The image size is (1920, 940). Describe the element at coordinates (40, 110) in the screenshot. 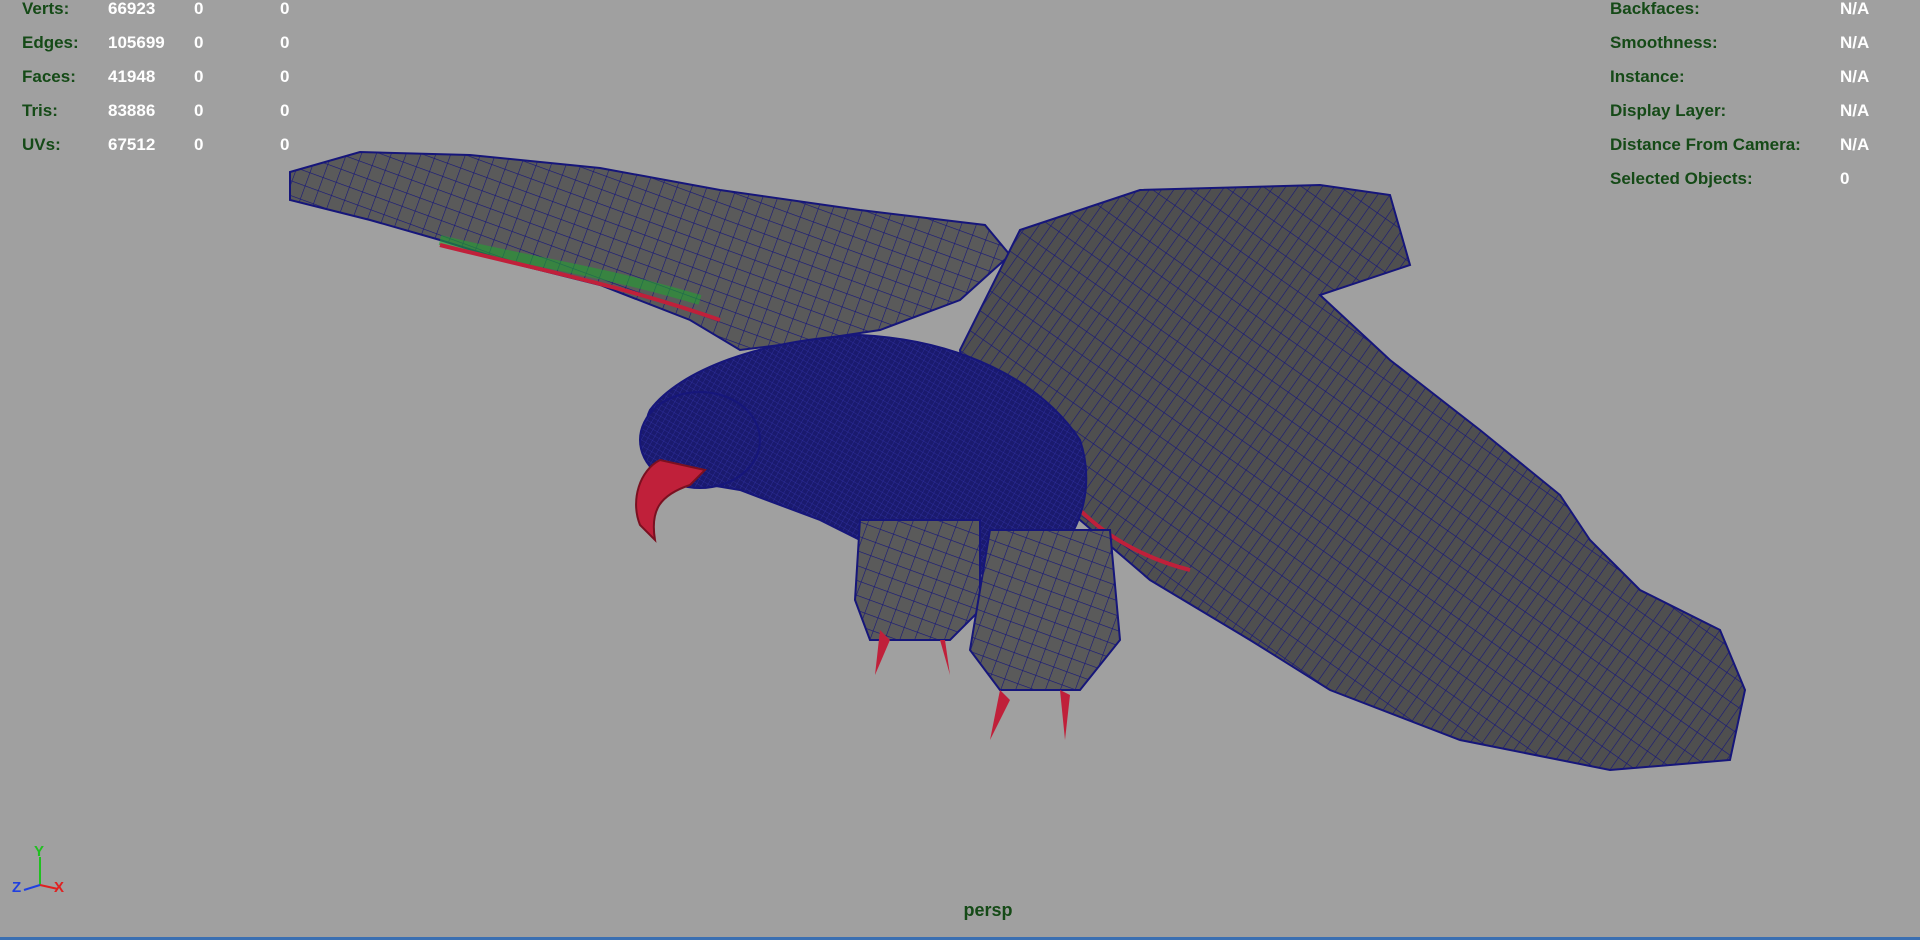

I see `stat-label: Tris:` at that location.